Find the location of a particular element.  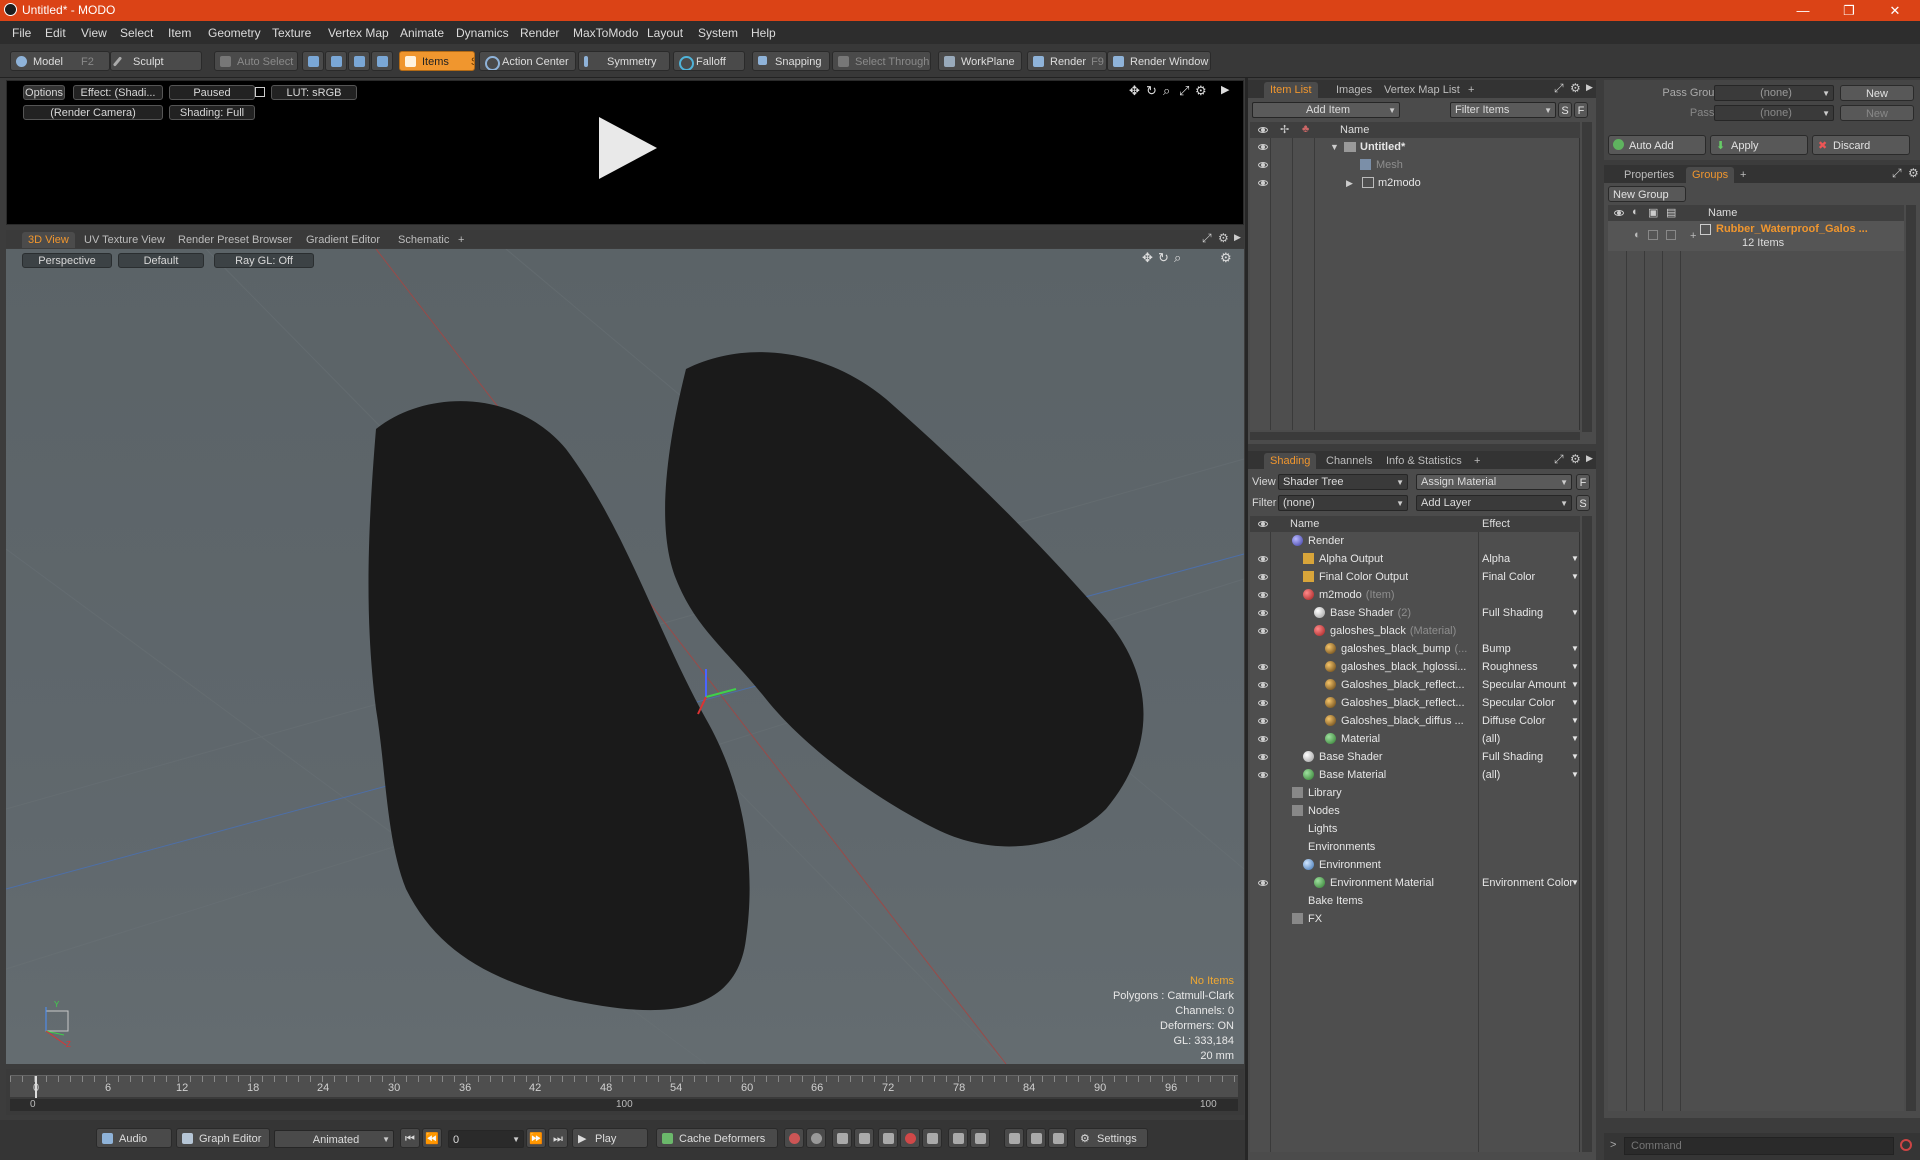

item-list-f-button: F is located at coordinates (1581, 110).